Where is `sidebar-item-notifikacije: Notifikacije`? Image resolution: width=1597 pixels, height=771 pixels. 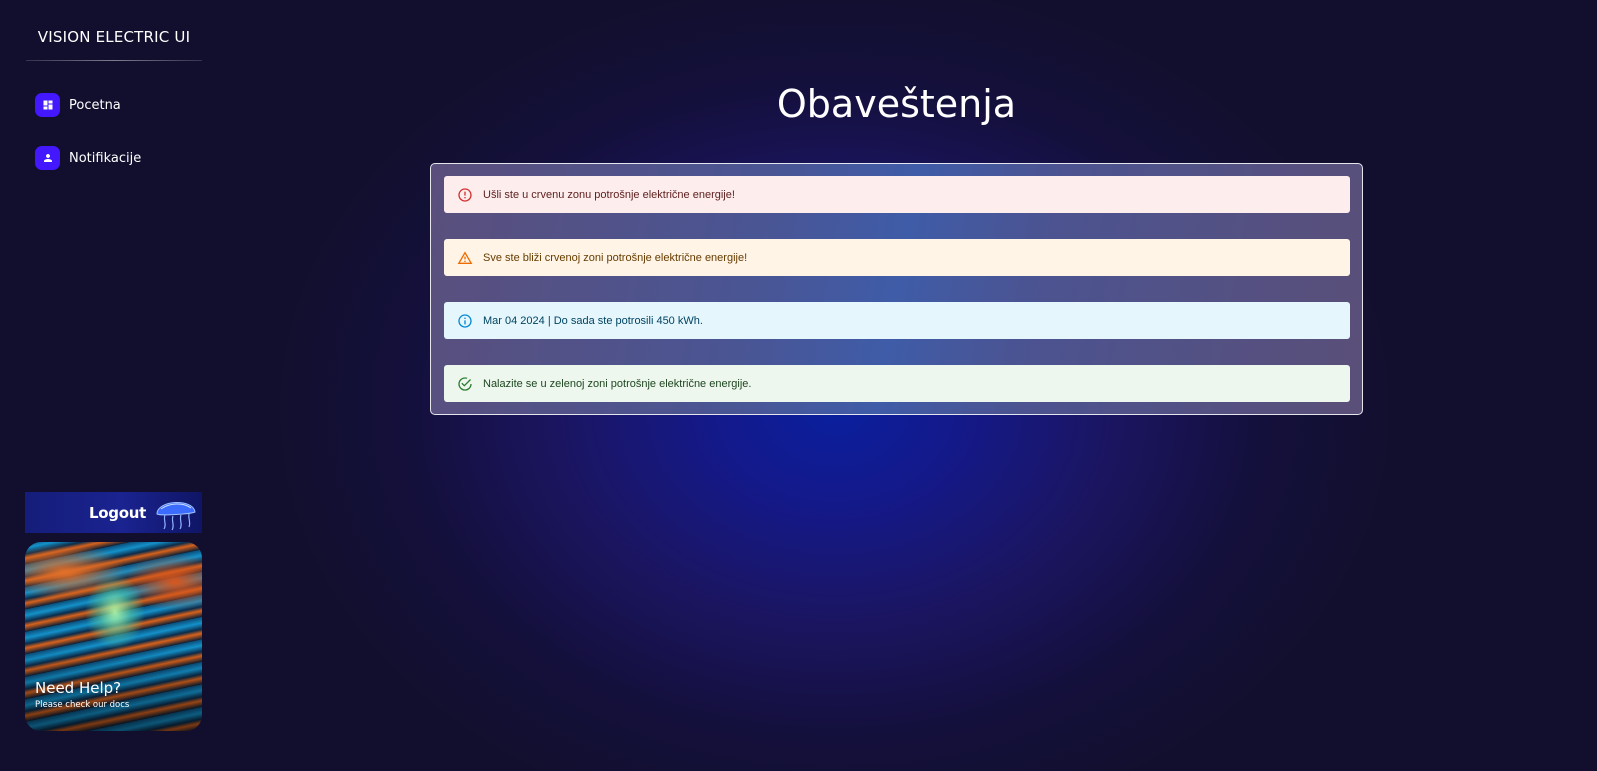
sidebar-item-notifikacije: Notifikacije is located at coordinates (88, 158).